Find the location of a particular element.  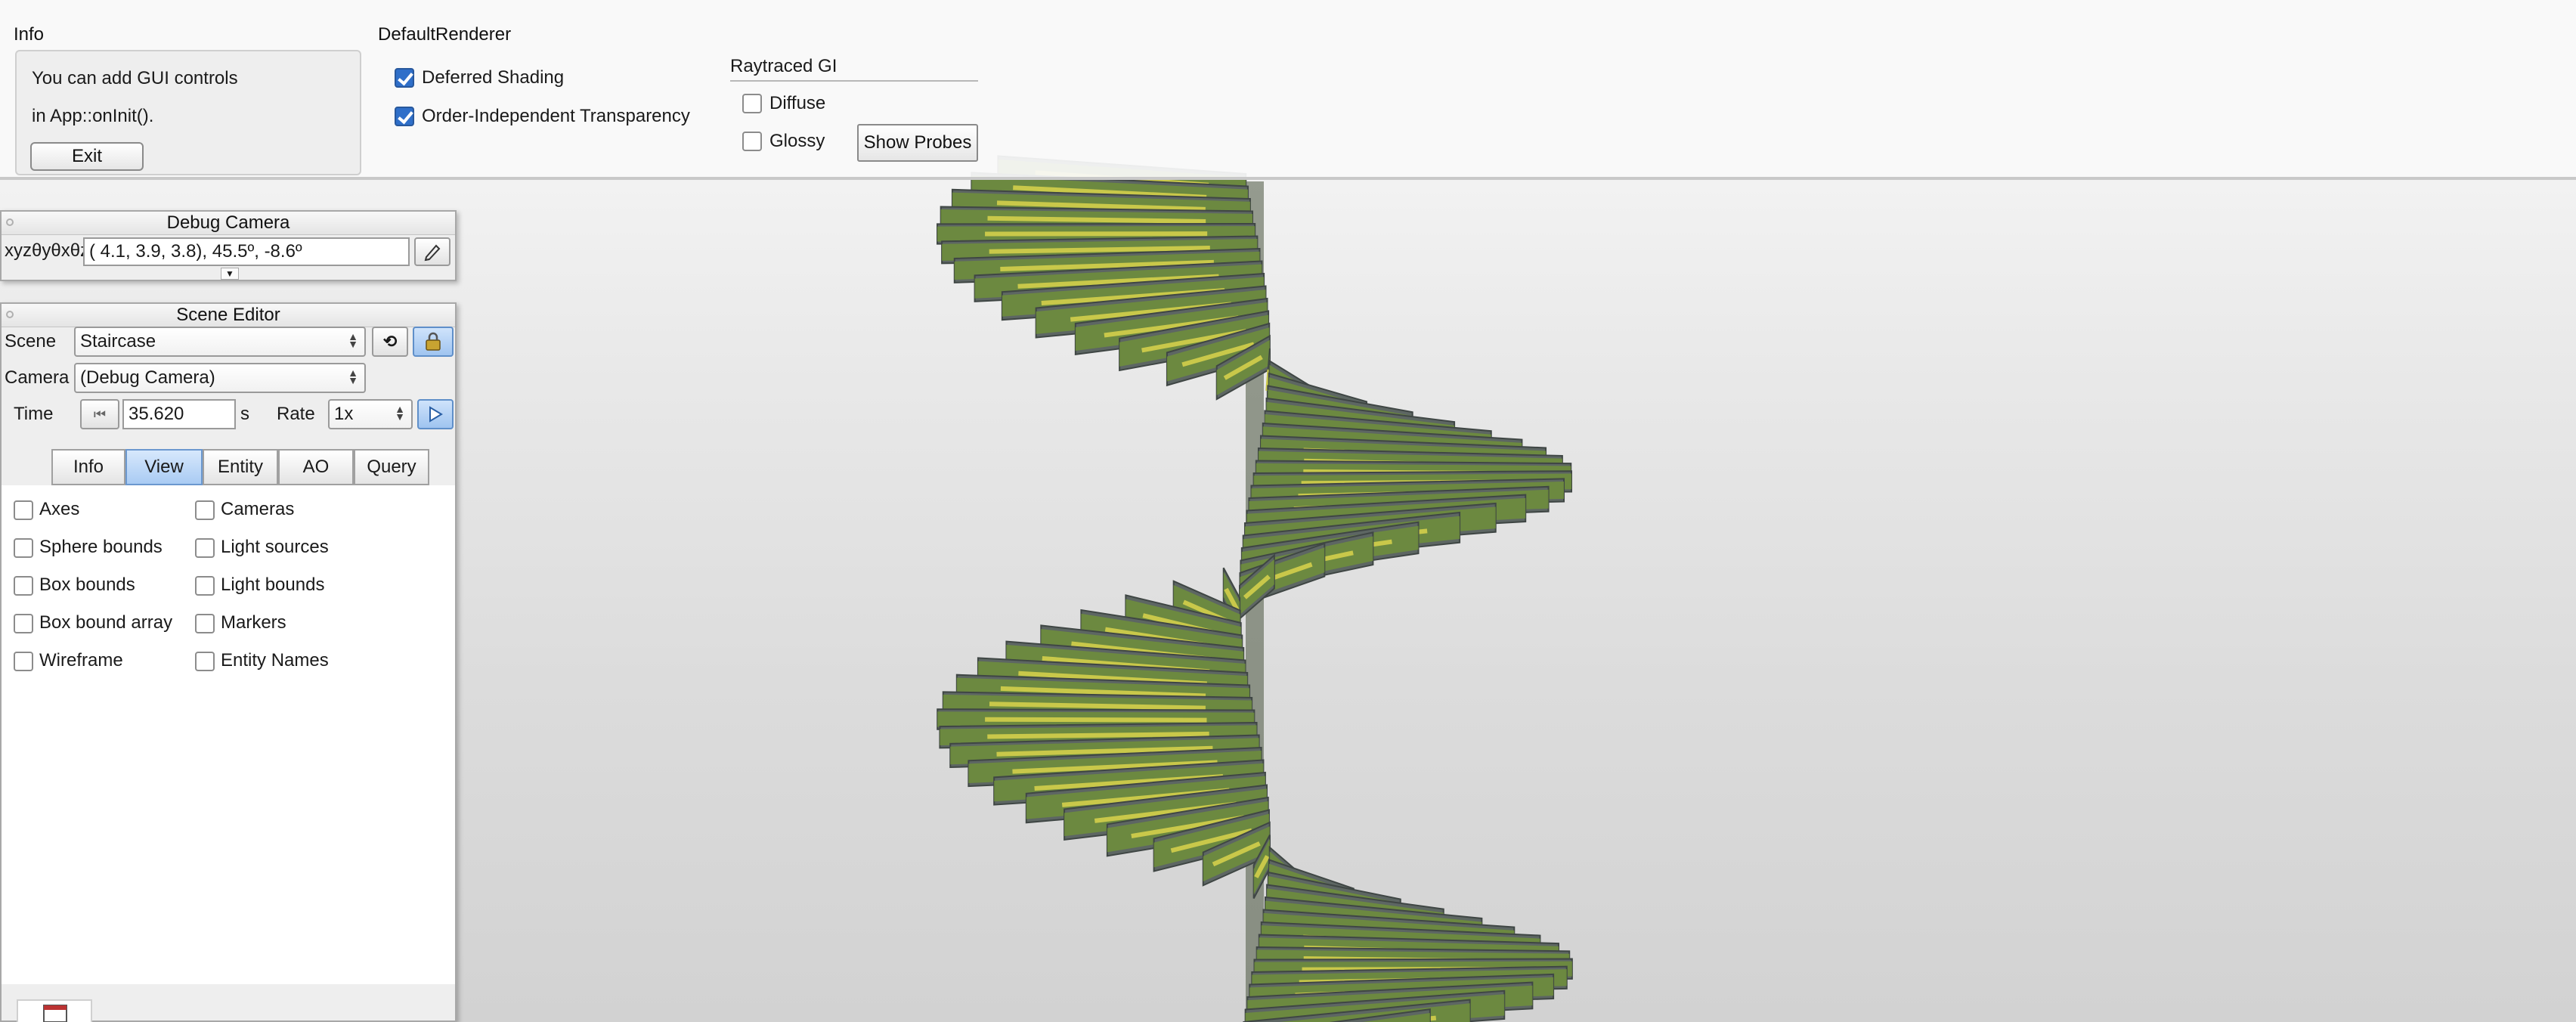

oit-label: Order-Independent Transparency is located at coordinates (556, 116).